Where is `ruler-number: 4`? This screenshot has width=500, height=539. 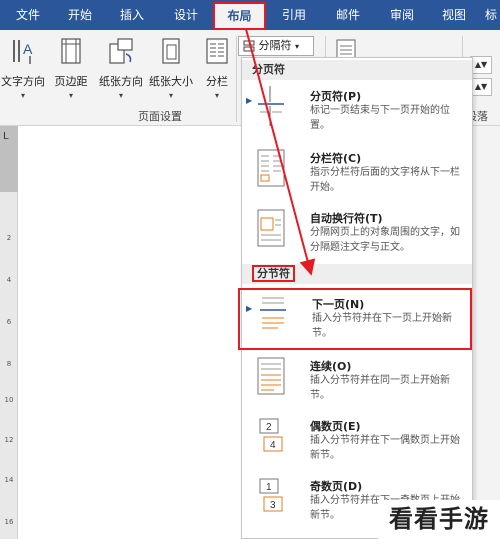 ruler-number: 4 is located at coordinates (9, 280).